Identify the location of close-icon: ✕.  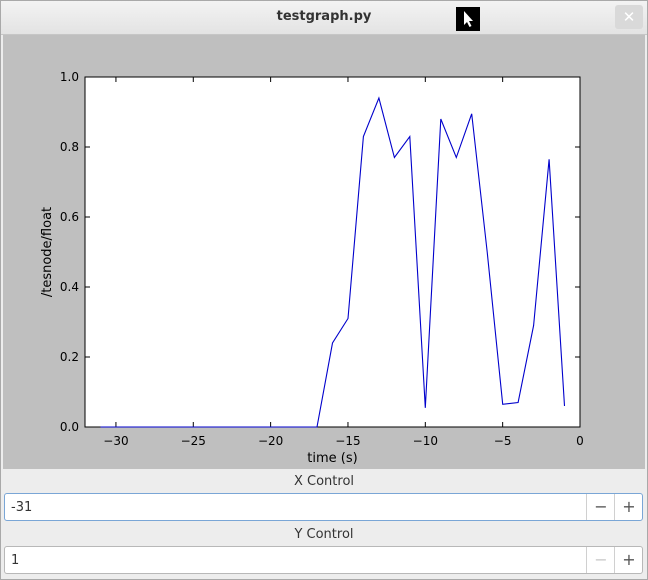
(629, 17).